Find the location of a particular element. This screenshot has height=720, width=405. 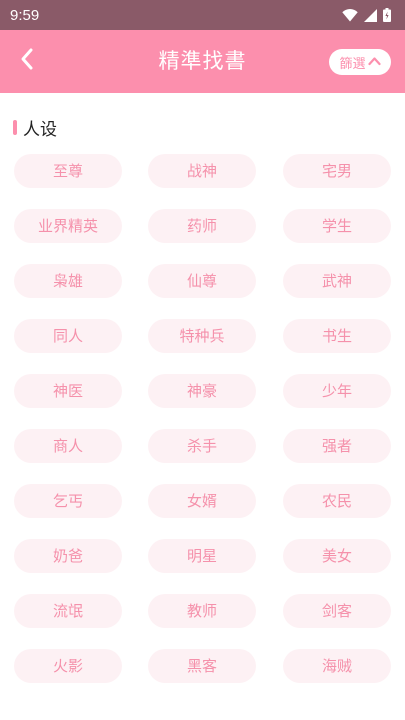

tag-chip: 少年 is located at coordinates (337, 391).